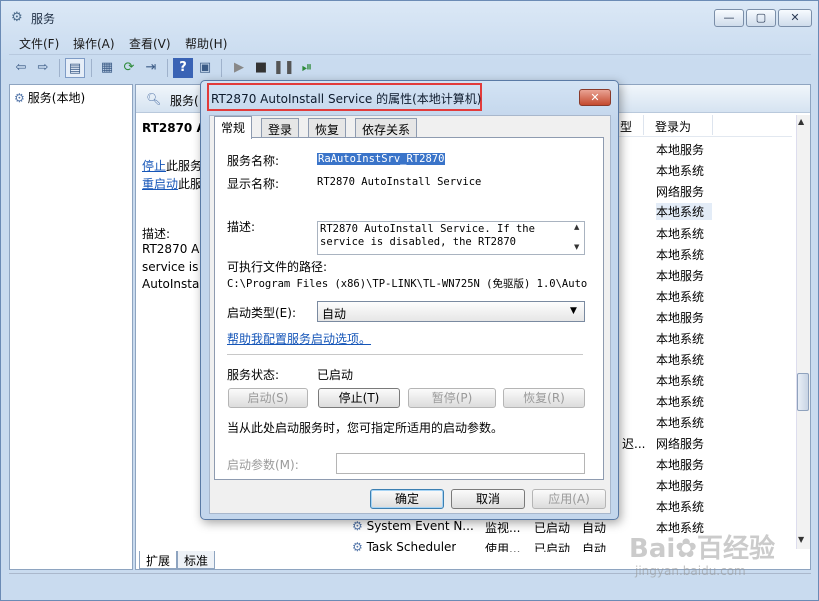  Describe the element at coordinates (277, 267) in the screenshot. I see `exe-path-label: 可执行文件的路径:` at that location.